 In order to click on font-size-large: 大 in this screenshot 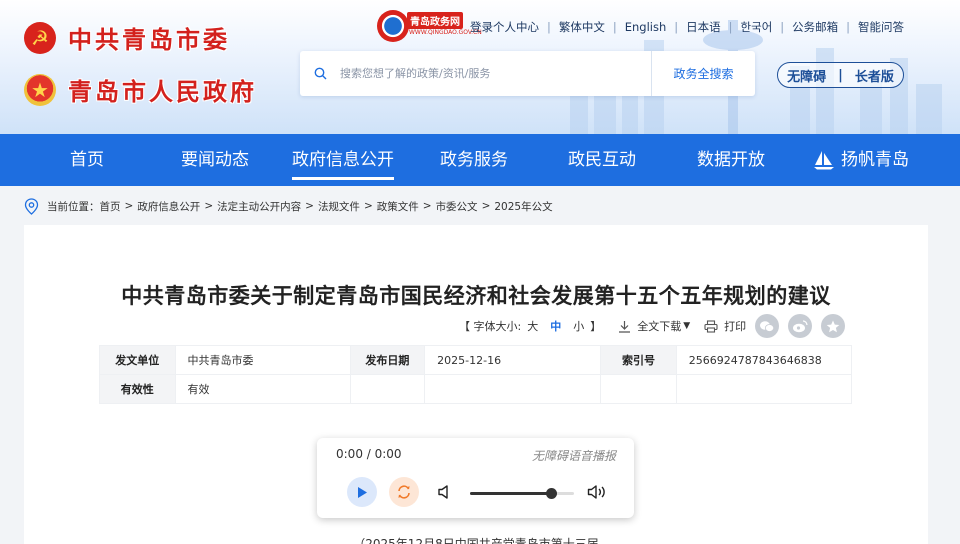, I will do `click(532, 326)`.